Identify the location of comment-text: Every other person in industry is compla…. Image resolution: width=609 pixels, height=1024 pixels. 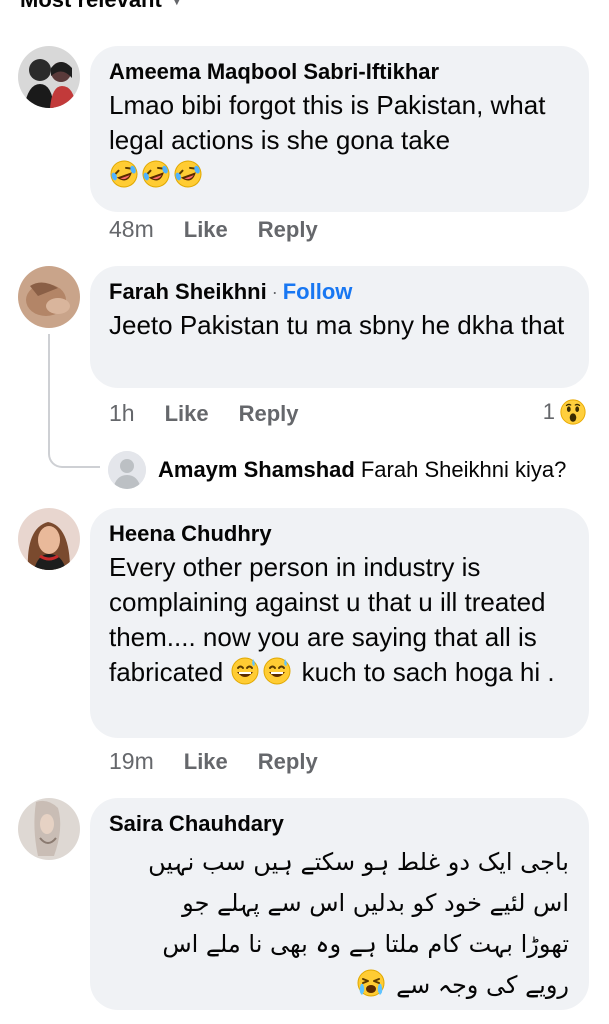
(332, 619).